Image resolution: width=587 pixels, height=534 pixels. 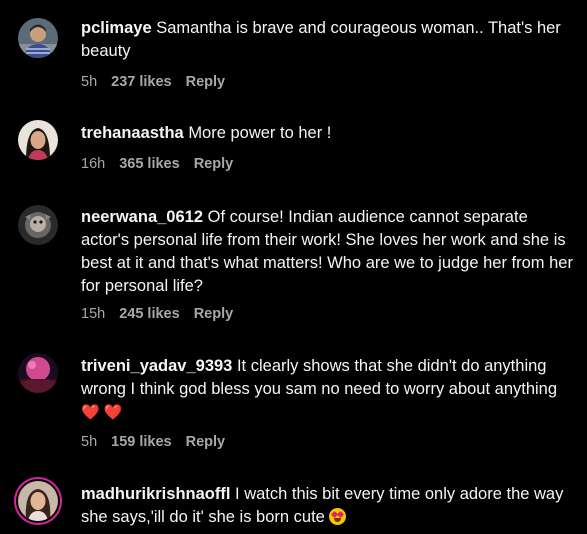 I want to click on emoji-mouth, so click(x=338, y=520).